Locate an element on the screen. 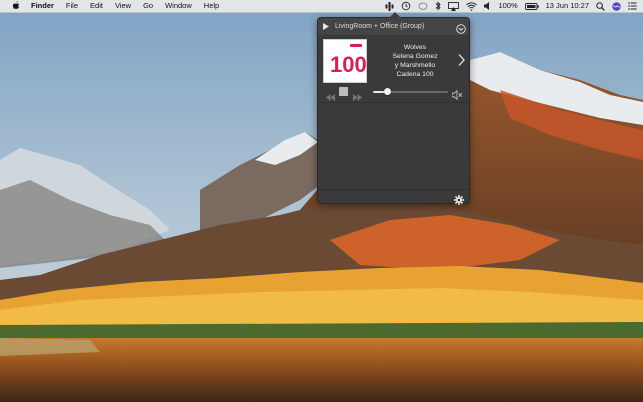 This screenshot has height=402, width=643. menu-view: View is located at coordinates (123, 6).